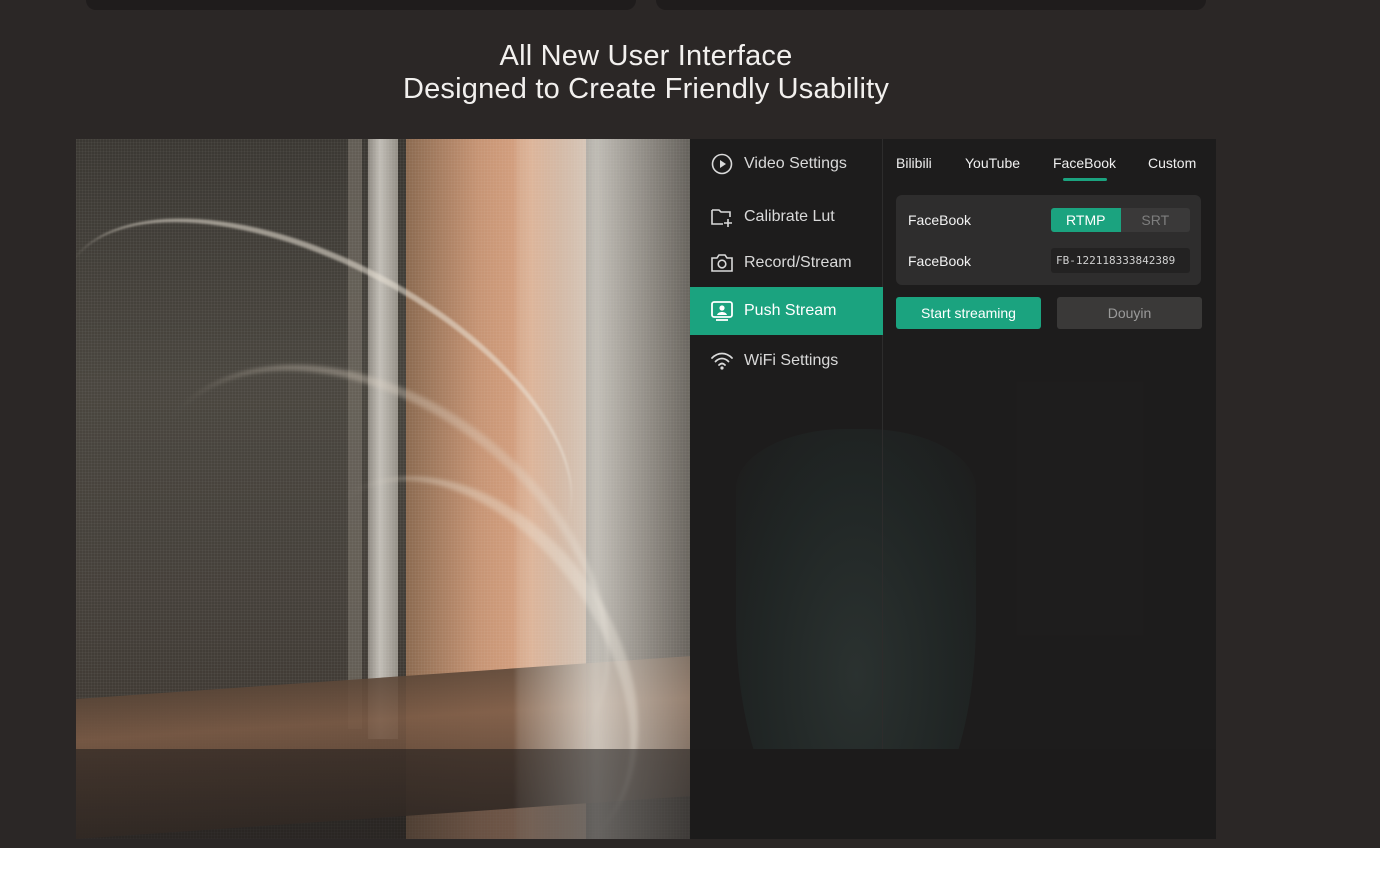  I want to click on wifi-icon, so click(722, 361).